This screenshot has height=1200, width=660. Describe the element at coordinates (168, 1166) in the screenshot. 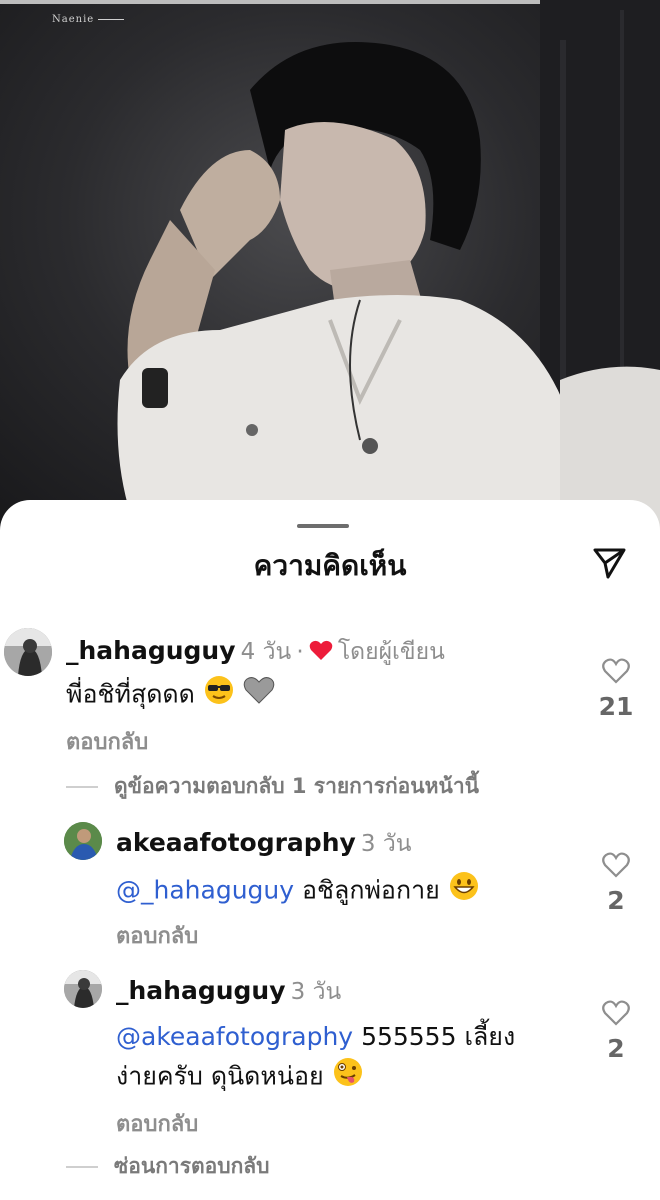

I see `hide-replies-button: ซ่อนการตอบกลับ` at that location.